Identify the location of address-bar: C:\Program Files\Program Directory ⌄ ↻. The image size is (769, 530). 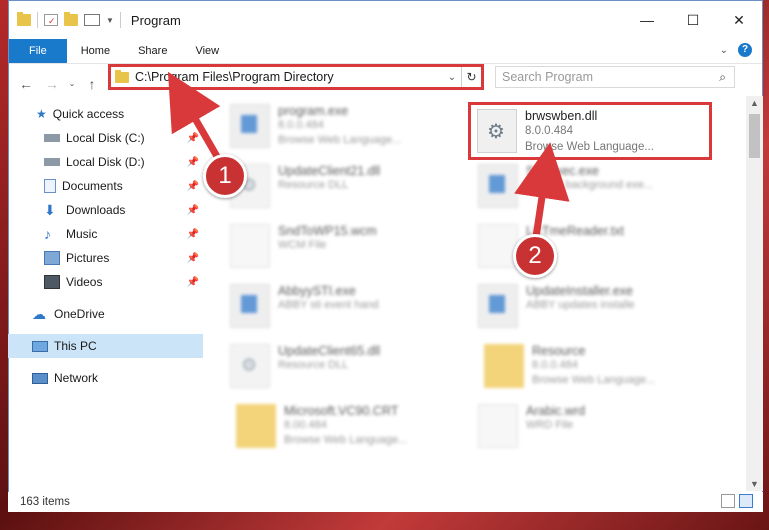
(296, 77).